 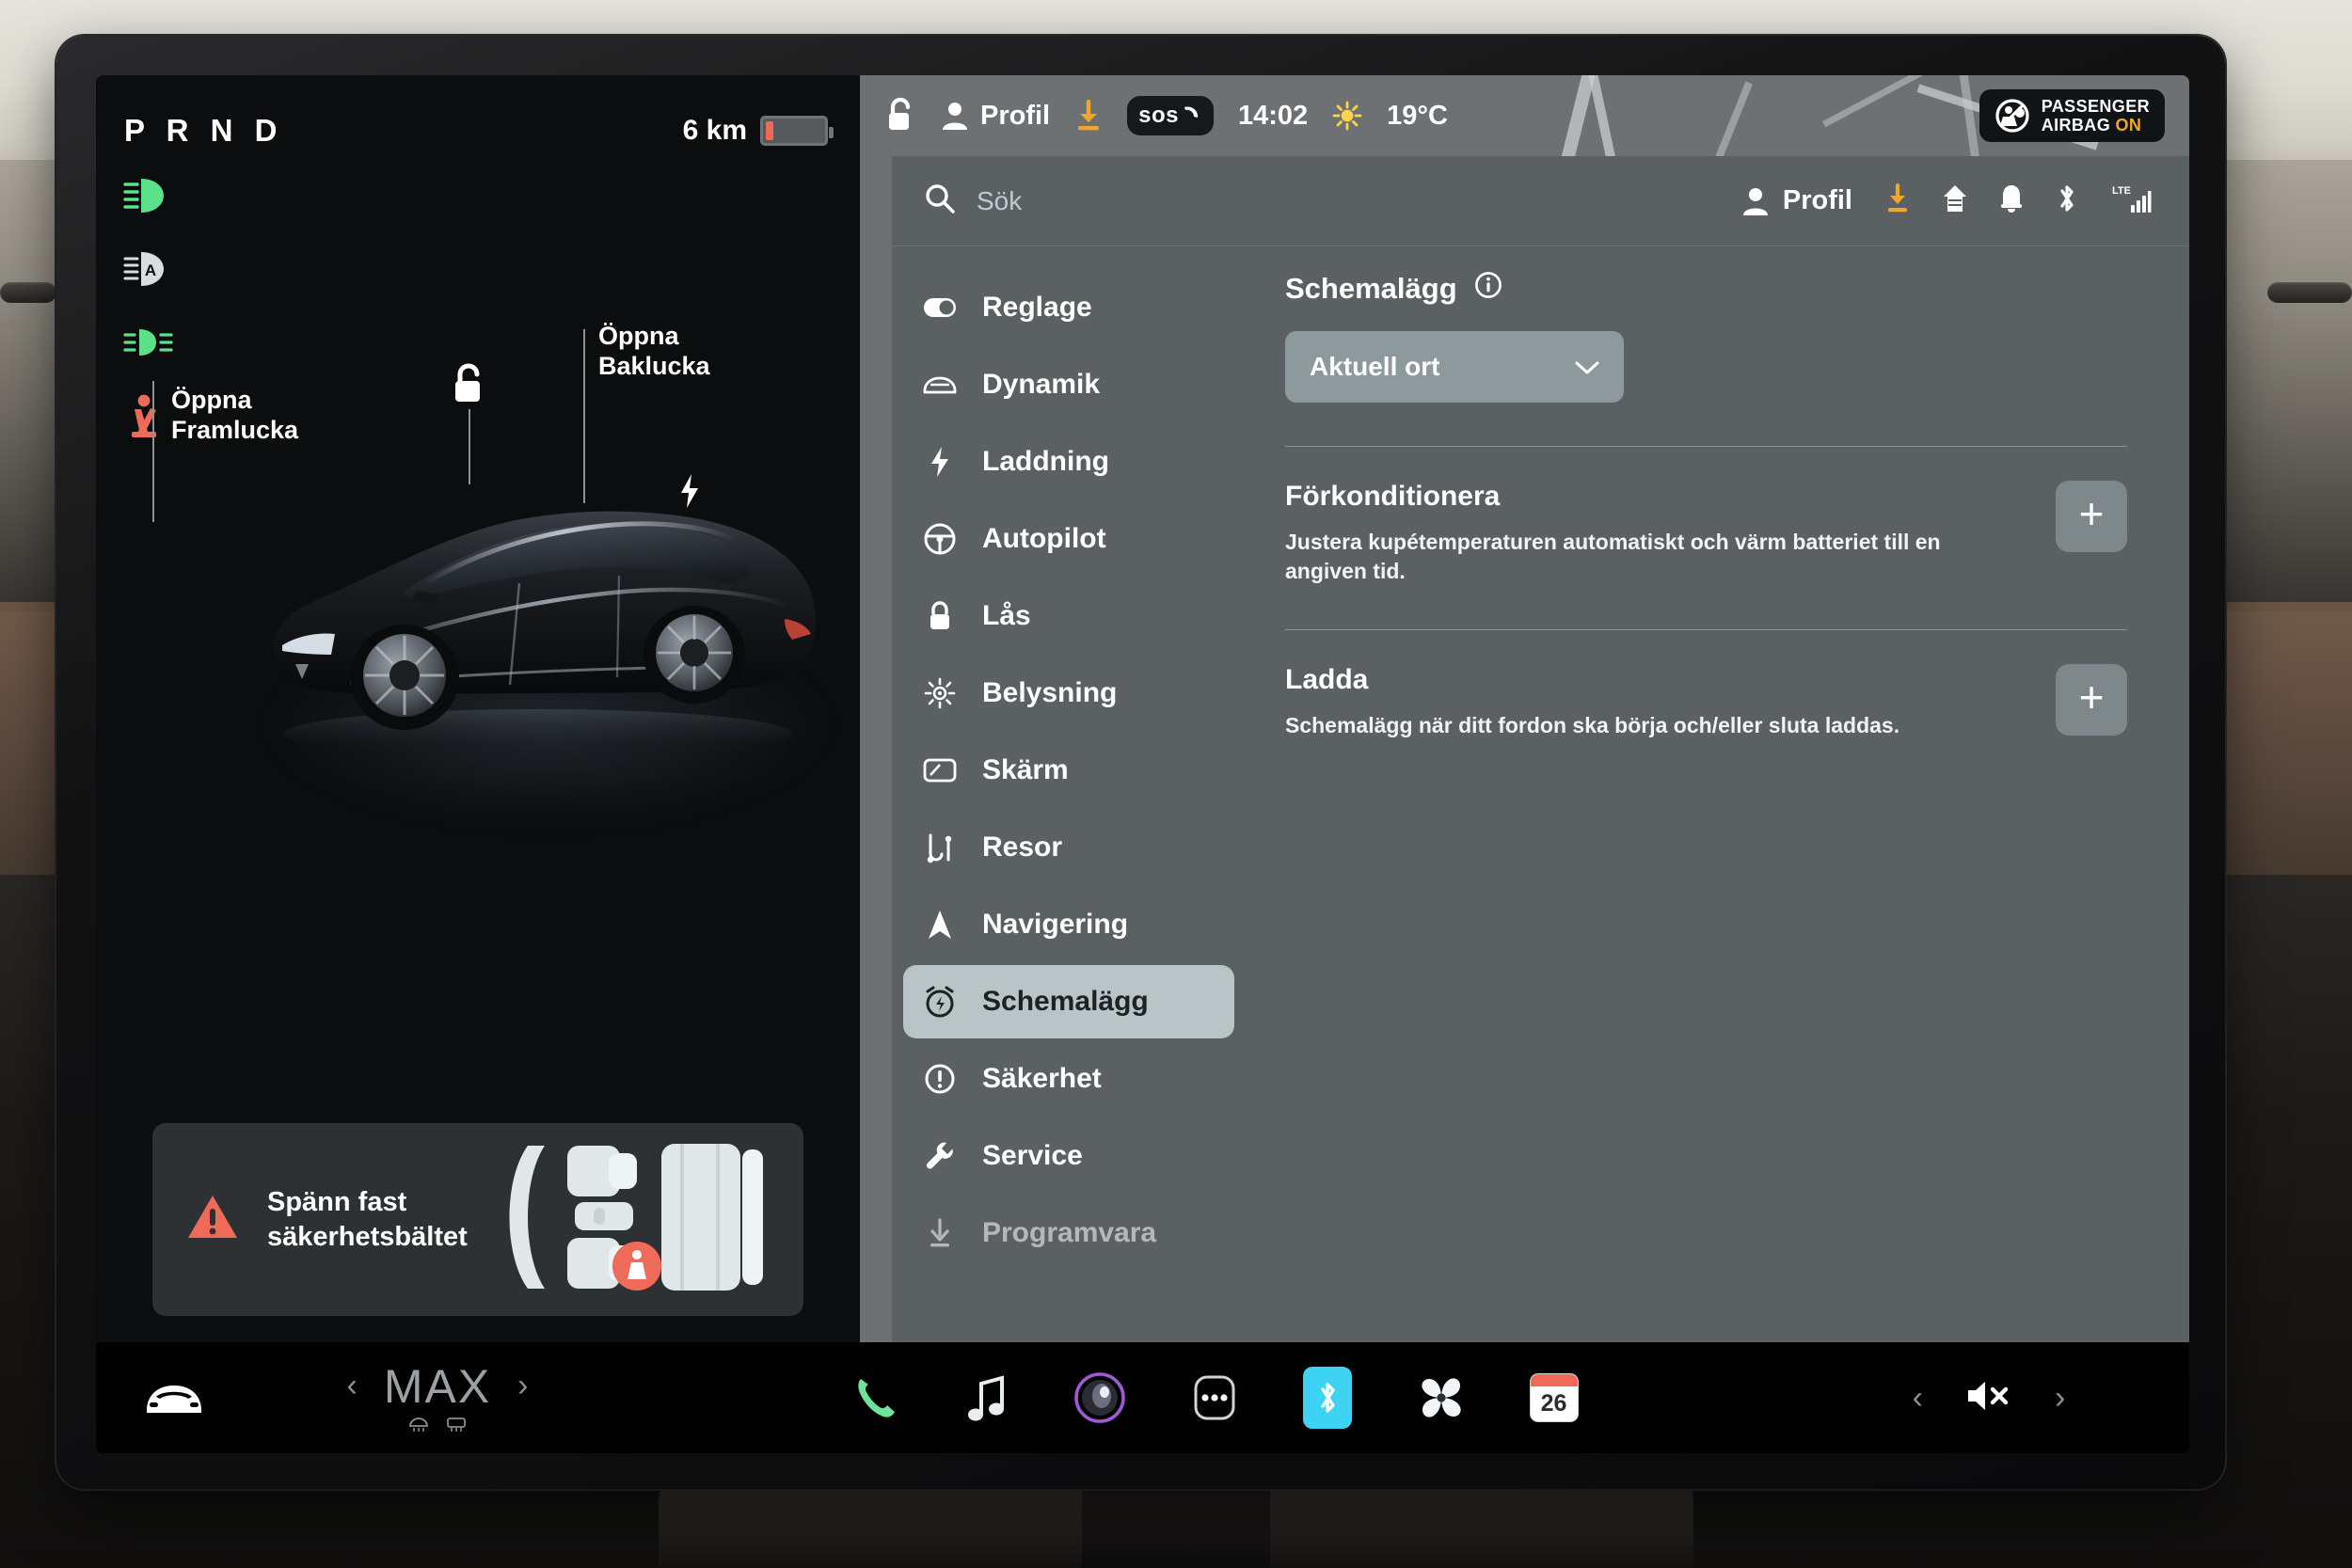 What do you see at coordinates (1796, 200) in the screenshot?
I see `header-profile-button: Profil` at bounding box center [1796, 200].